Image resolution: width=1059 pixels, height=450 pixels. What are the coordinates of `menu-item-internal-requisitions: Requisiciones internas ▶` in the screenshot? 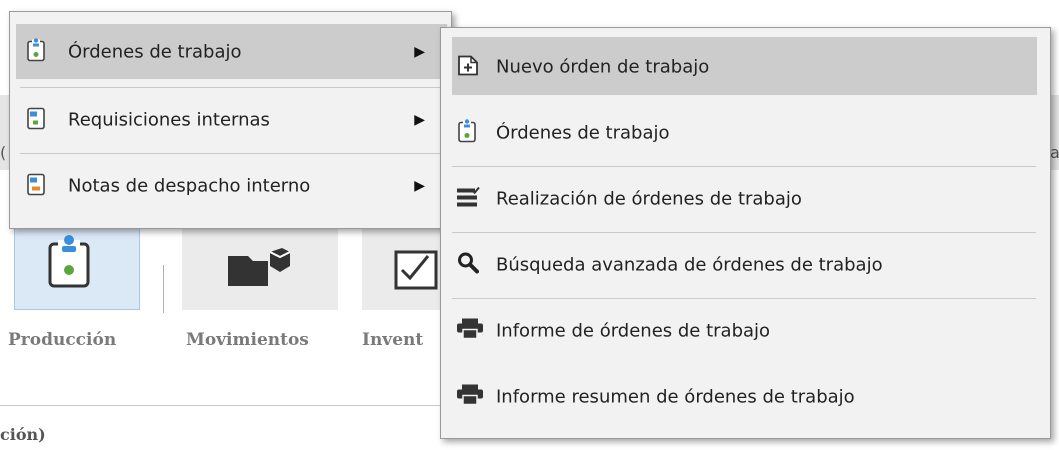 It's located at (230, 120).